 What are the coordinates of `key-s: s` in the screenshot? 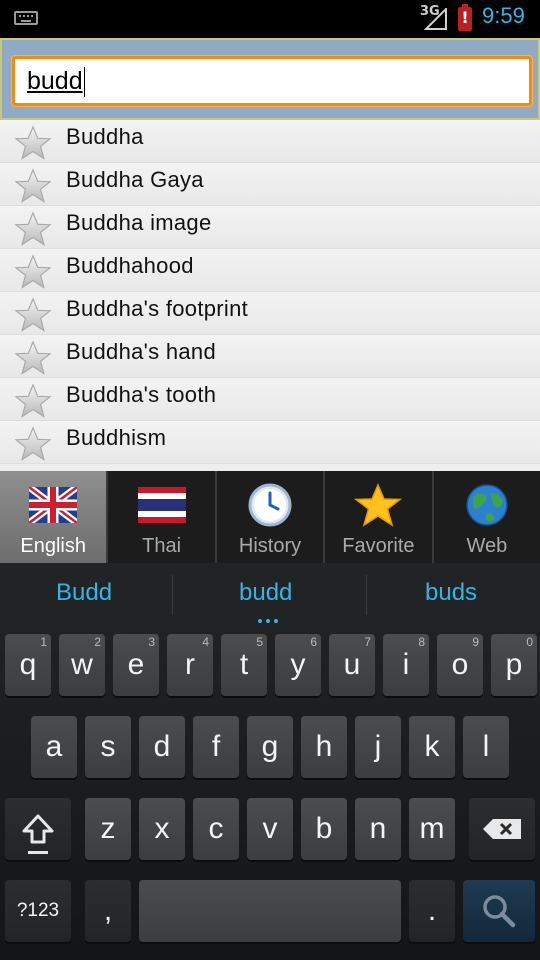 It's located at (108, 747).